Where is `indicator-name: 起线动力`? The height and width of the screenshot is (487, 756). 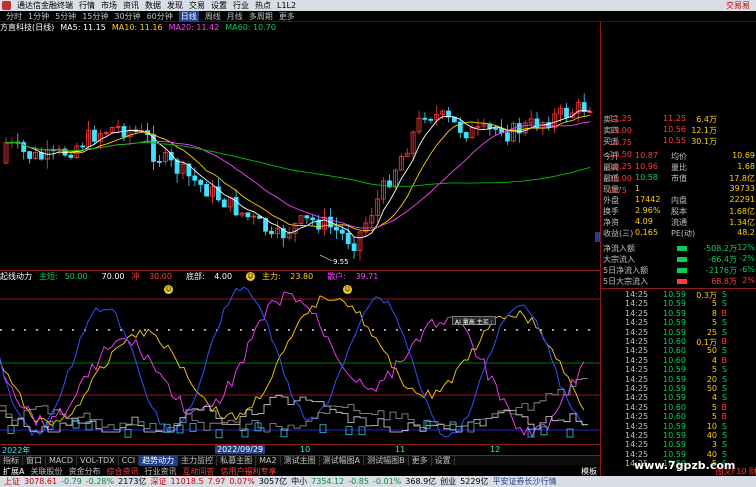 indicator-name: 起线动力 is located at coordinates (16, 276).